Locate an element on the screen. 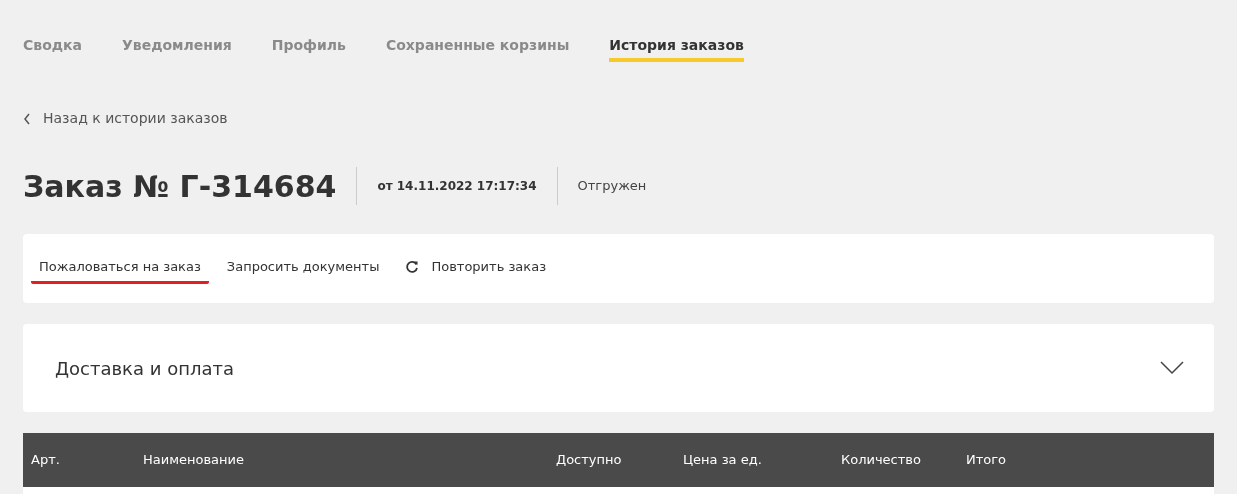  order-status: Отгружен is located at coordinates (611, 186).